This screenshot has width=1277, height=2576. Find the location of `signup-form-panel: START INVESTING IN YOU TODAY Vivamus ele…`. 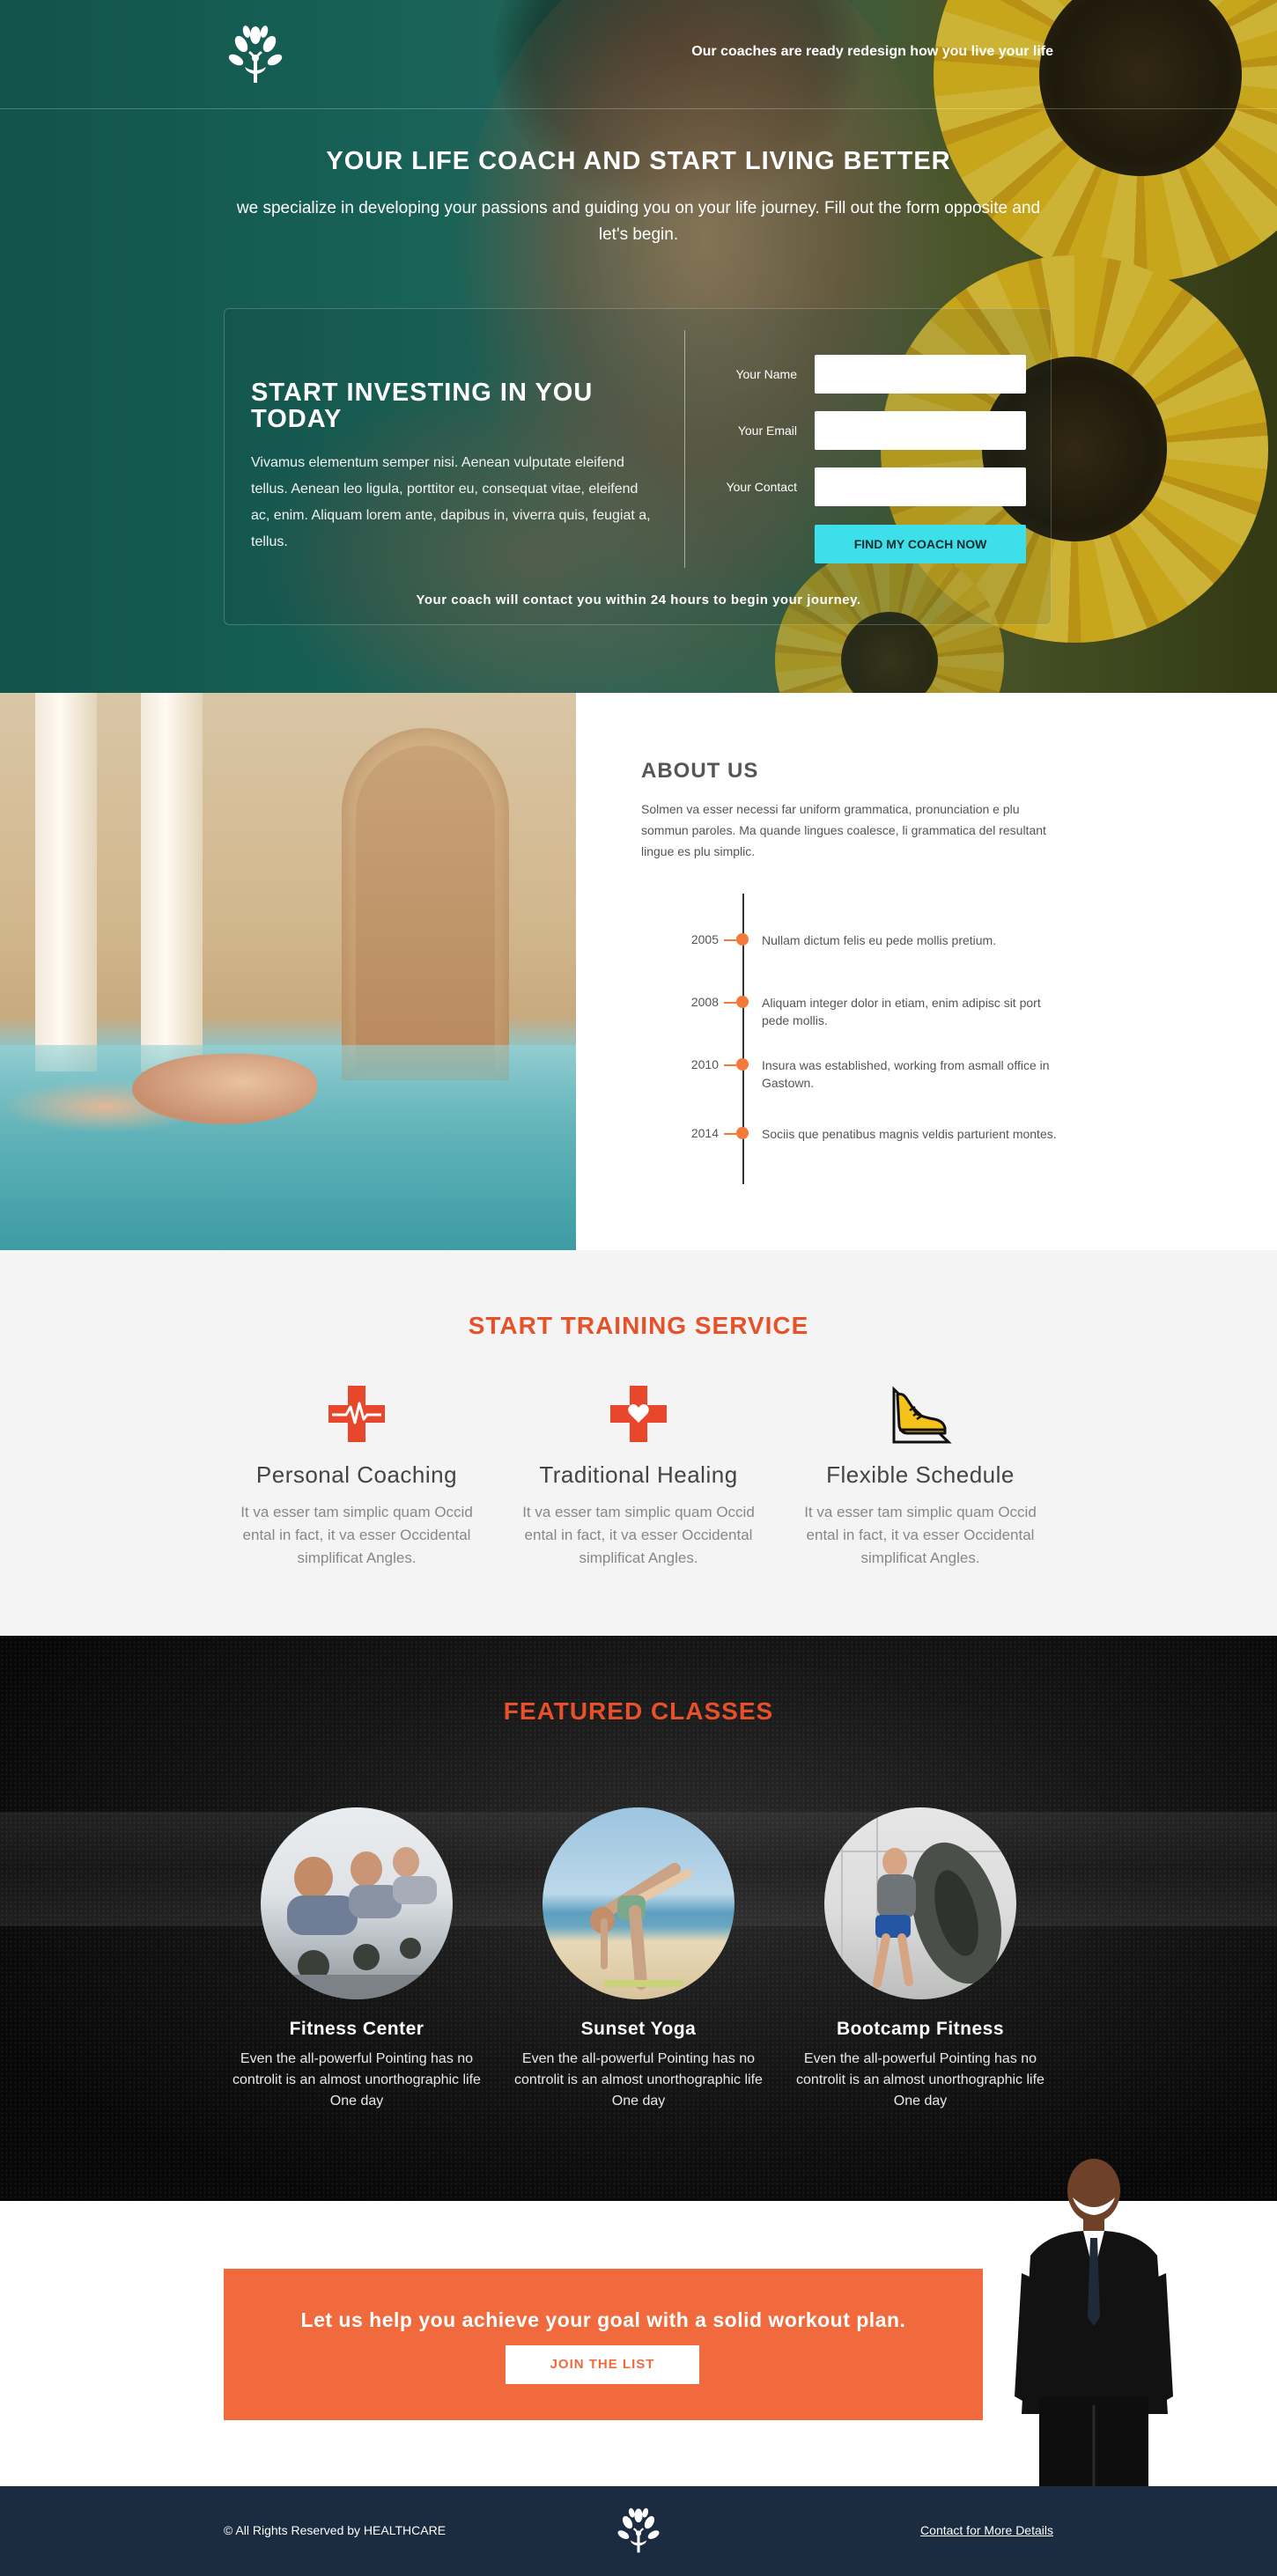

signup-form-panel: START INVESTING IN YOU TODAY Vivamus ele… is located at coordinates (638, 467).